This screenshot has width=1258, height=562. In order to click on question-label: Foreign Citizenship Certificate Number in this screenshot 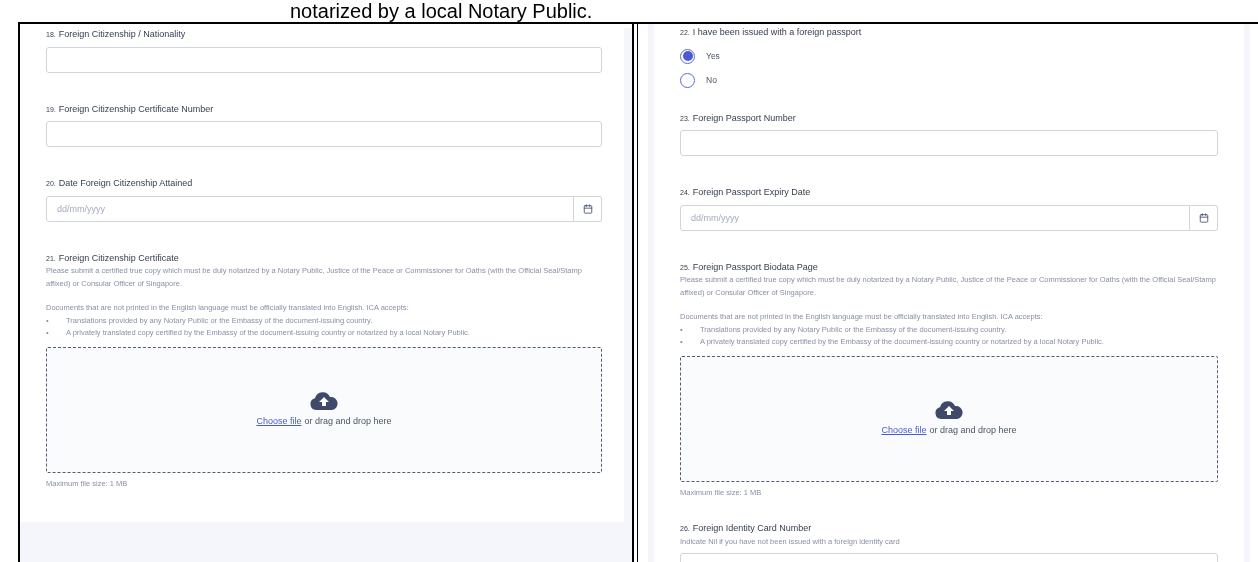, I will do `click(136, 109)`.